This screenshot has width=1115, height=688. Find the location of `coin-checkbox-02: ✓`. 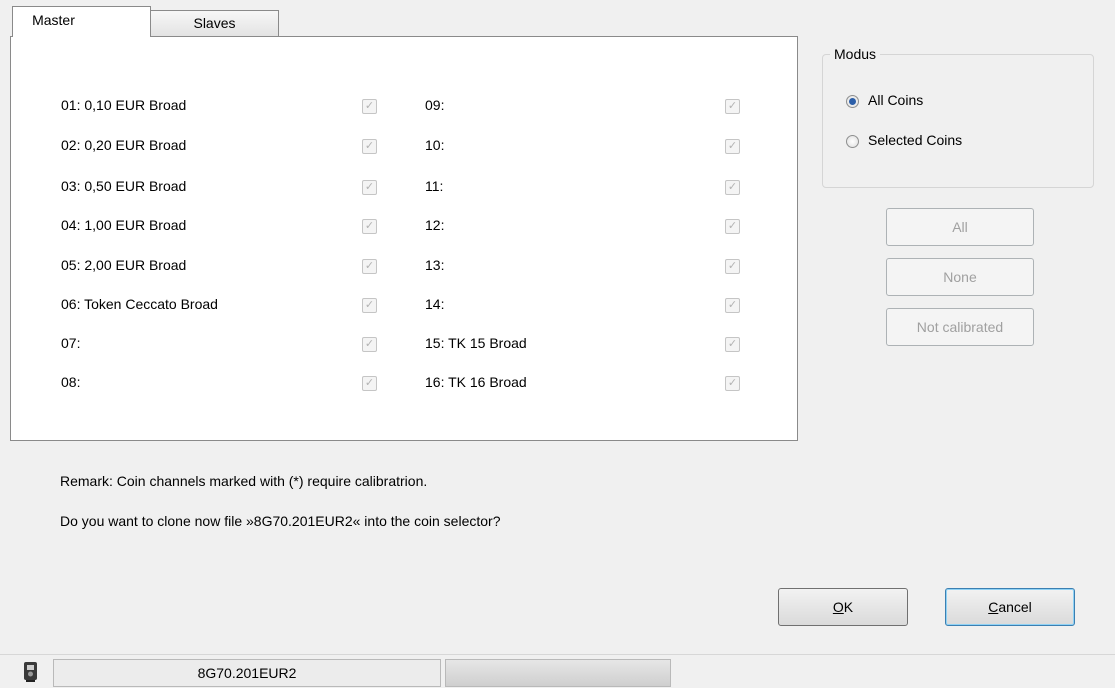

coin-checkbox-02: ✓ is located at coordinates (369, 146).